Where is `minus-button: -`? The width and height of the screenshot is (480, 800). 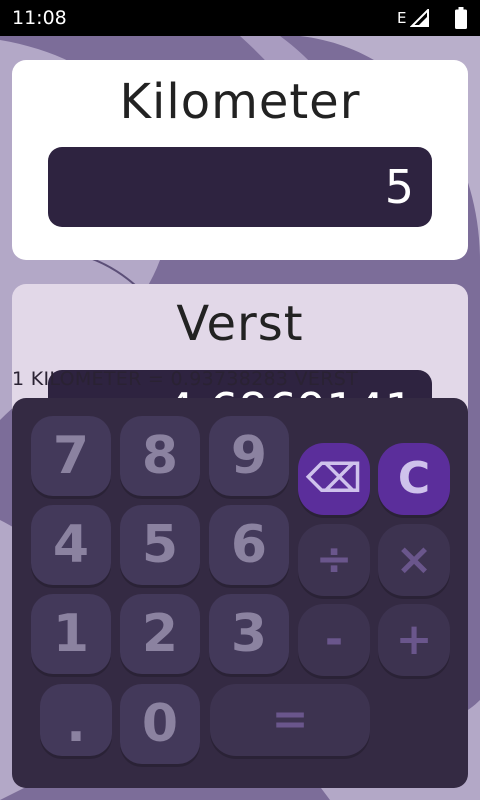
minus-button: - is located at coordinates (334, 640).